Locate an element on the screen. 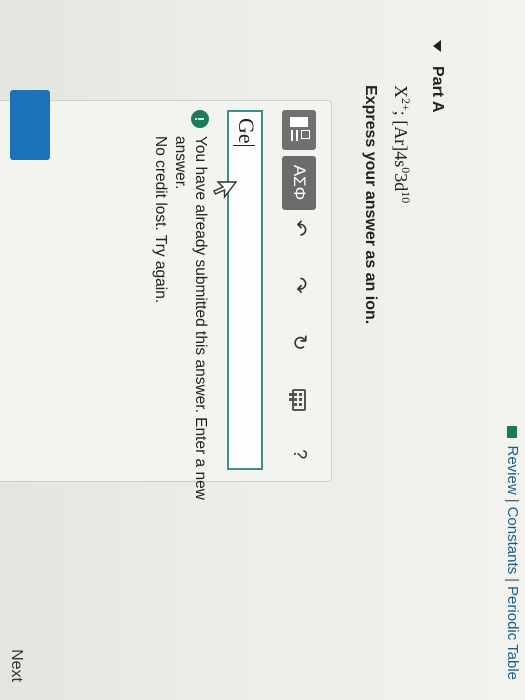  orbital-3d-exponent: 10 is located at coordinates (406, 197).